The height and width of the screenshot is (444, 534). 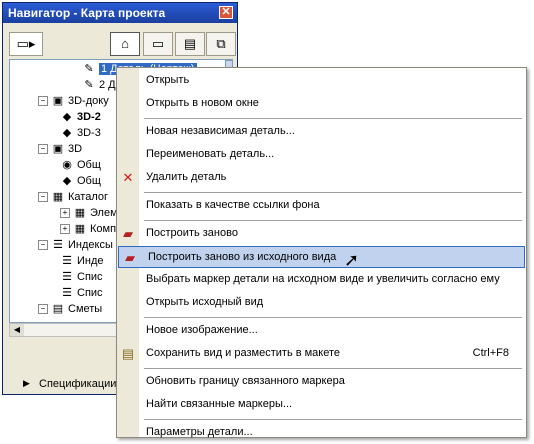 I want to click on scroll-left-icon: ◀, so click(x=17, y=330).